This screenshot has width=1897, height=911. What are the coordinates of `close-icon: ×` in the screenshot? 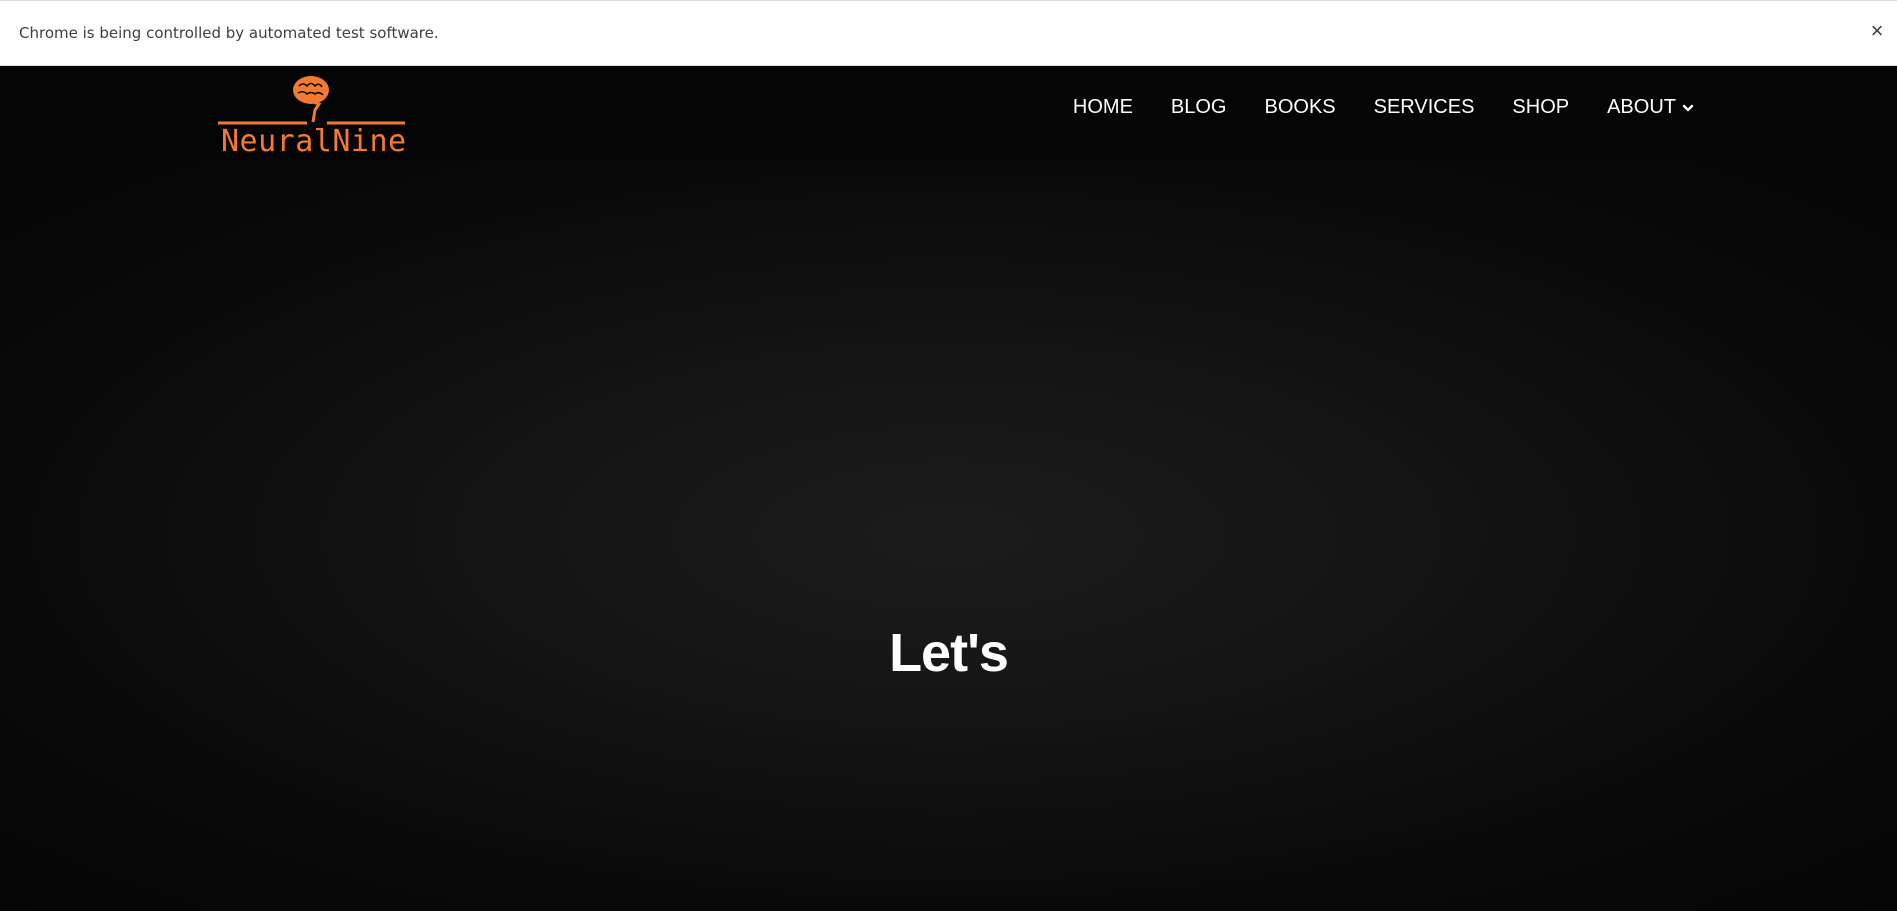 It's located at (1877, 31).